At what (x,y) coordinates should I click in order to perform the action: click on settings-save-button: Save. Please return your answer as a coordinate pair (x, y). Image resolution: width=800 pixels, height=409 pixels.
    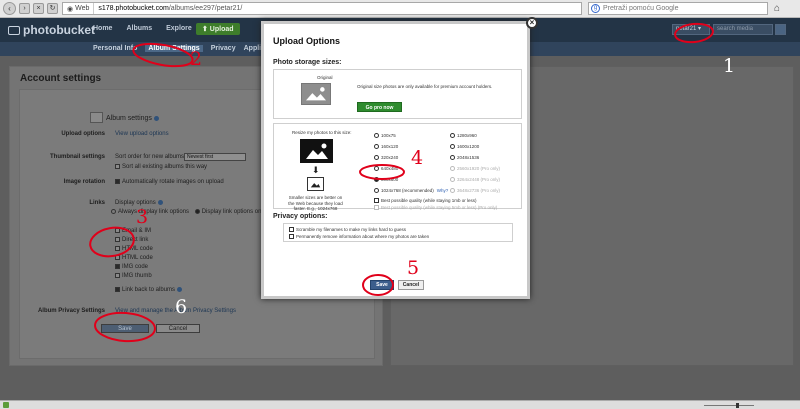
    Looking at the image, I should click on (125, 328).